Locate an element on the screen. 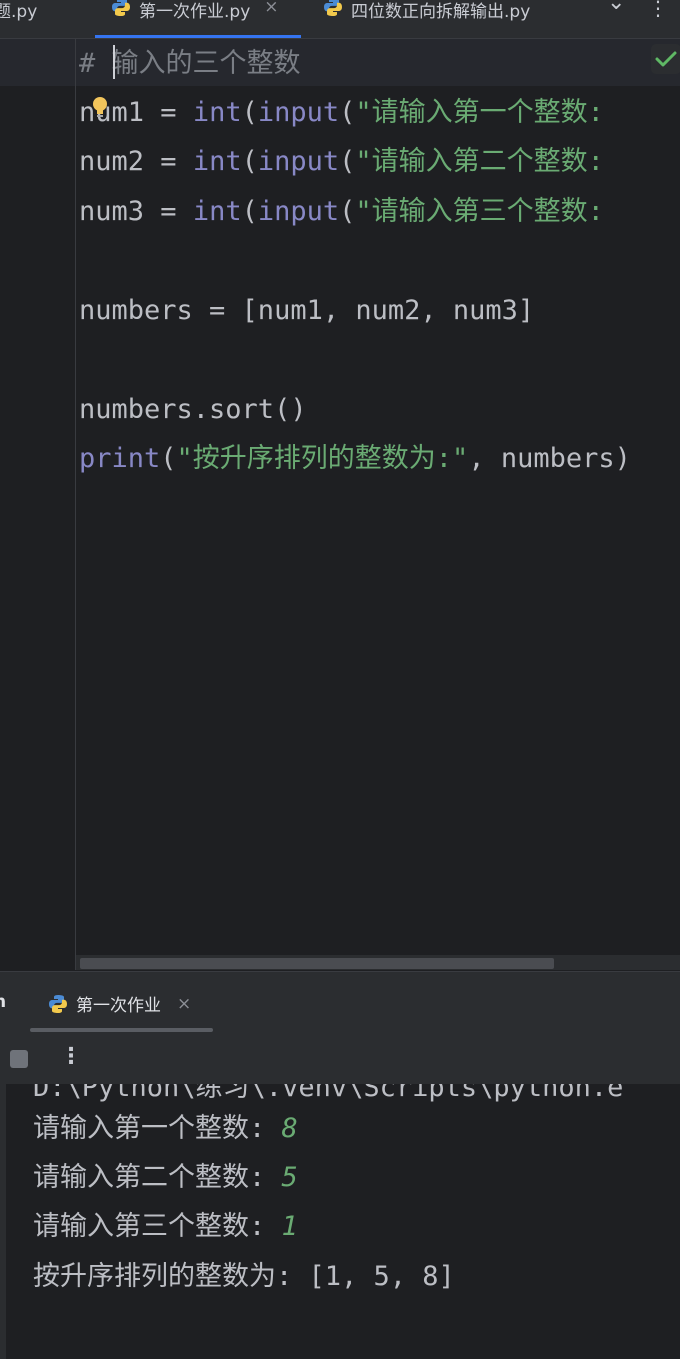 Image resolution: width=680 pixels, height=1359 pixels. code-line-2: num2 = int(input("请输入第二个整数: is located at coordinates (349, 162).